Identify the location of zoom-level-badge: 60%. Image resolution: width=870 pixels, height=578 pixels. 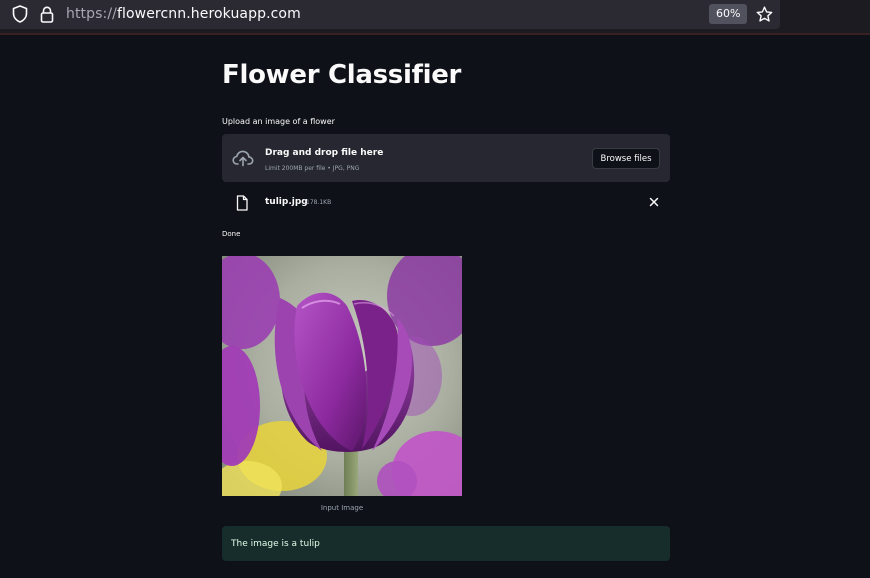
(728, 14).